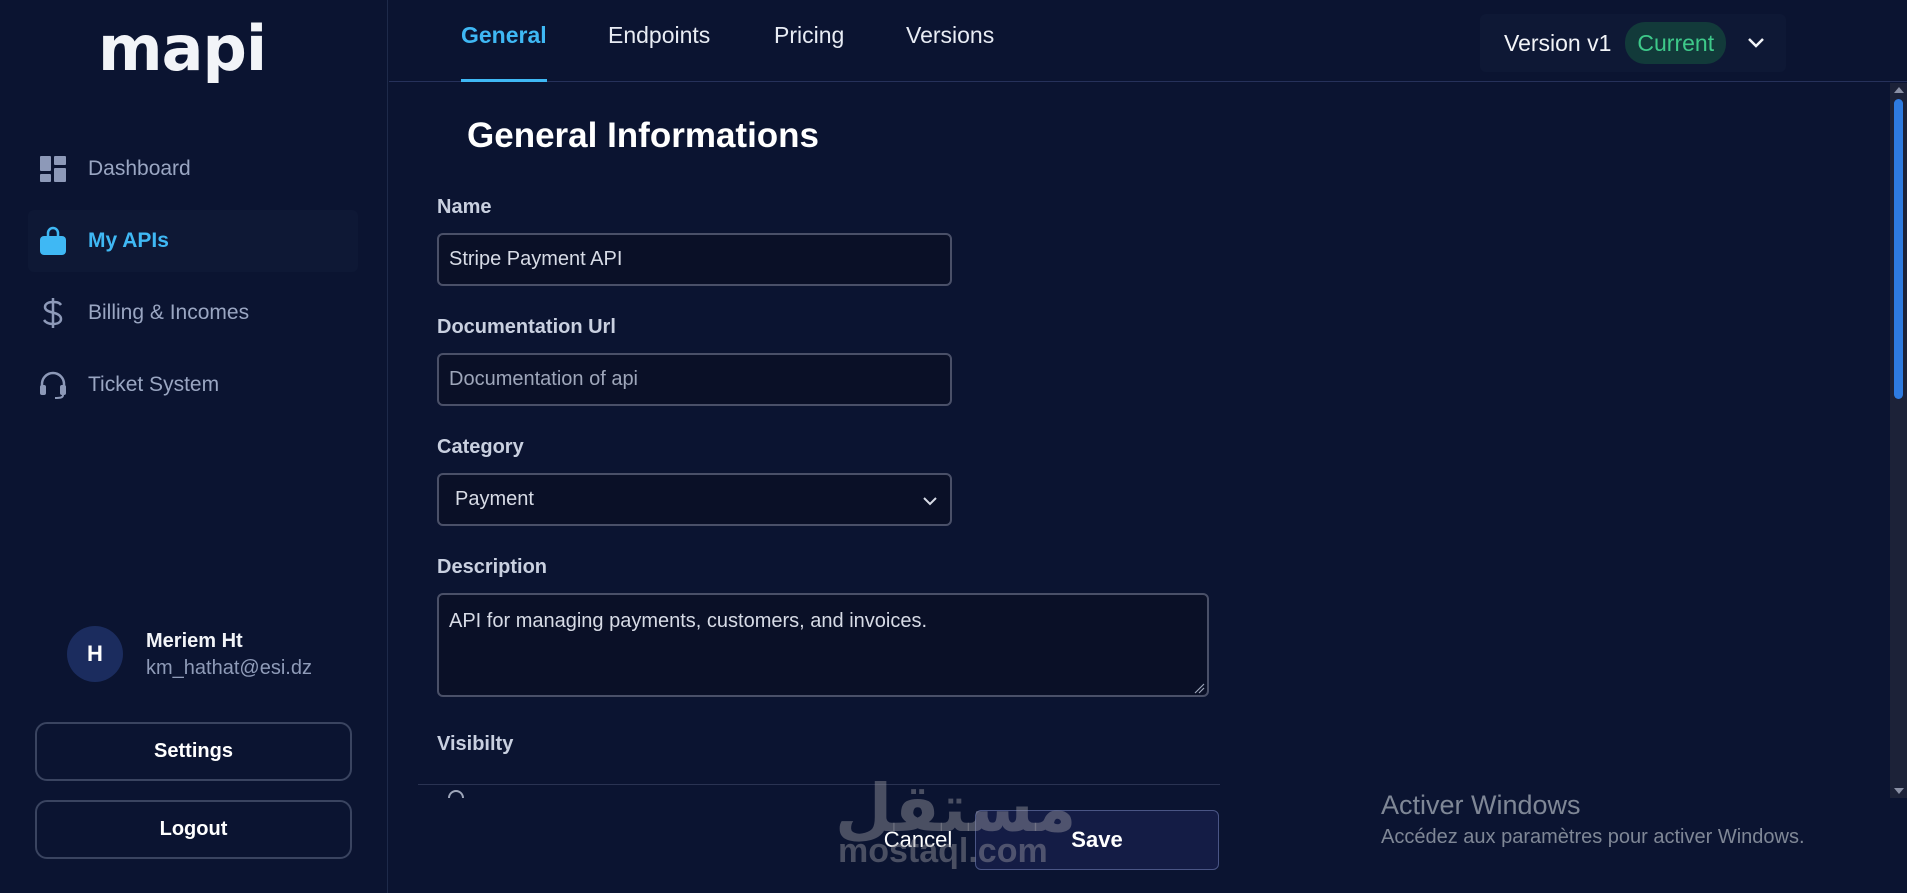 This screenshot has width=1907, height=893. What do you see at coordinates (1558, 42) in the screenshot?
I see `version-label: Version v1` at bounding box center [1558, 42].